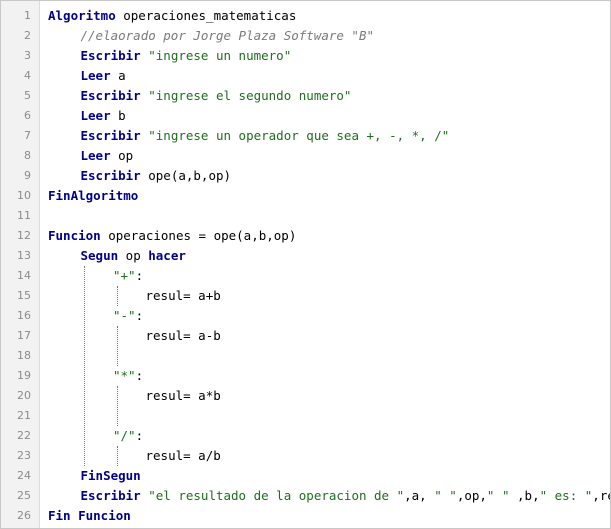 The height and width of the screenshot is (529, 611). I want to click on string-token: "ingrese un operador que sea +, -, *, /", so click(299, 135).